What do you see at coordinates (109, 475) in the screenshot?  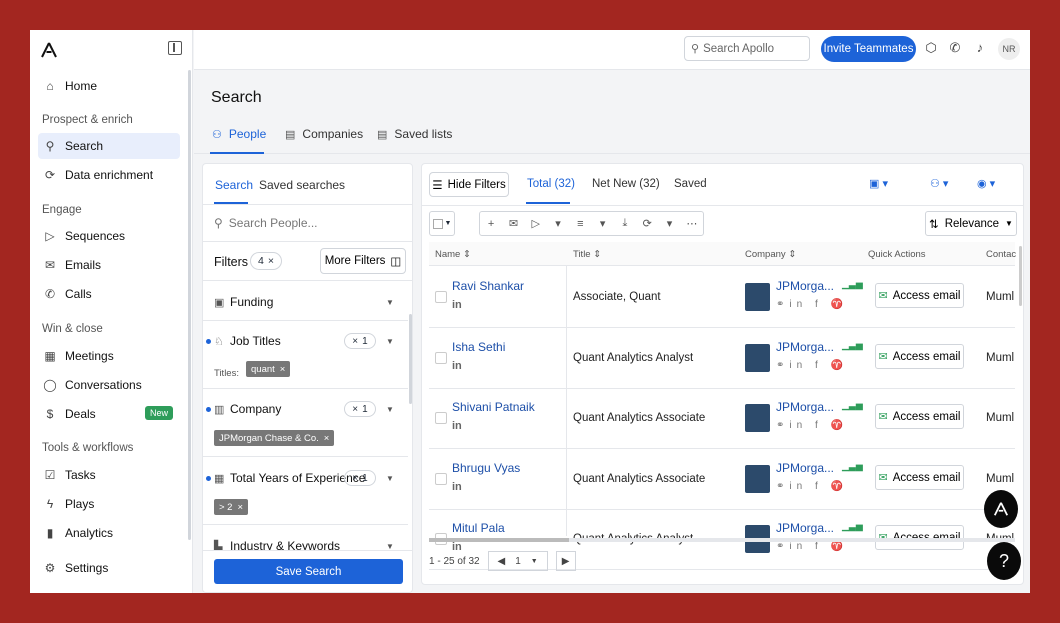 I see `sidebar-item-tasks: ☑ Tasks` at bounding box center [109, 475].